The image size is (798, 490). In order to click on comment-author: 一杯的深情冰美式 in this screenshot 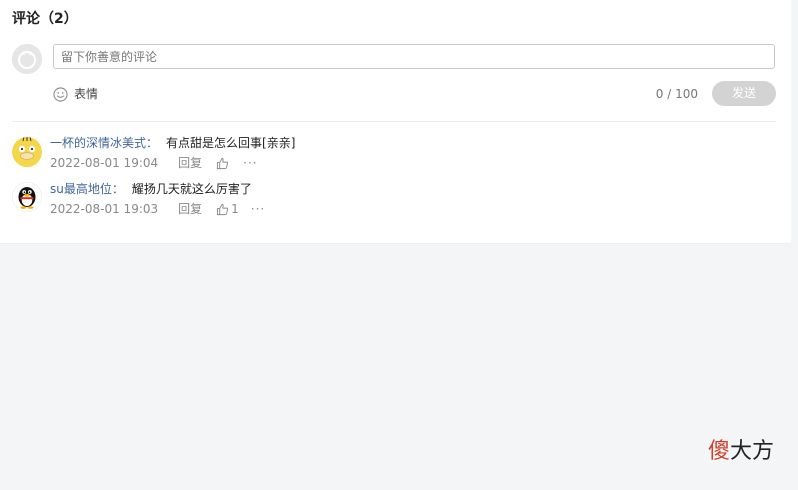, I will do `click(98, 143)`.